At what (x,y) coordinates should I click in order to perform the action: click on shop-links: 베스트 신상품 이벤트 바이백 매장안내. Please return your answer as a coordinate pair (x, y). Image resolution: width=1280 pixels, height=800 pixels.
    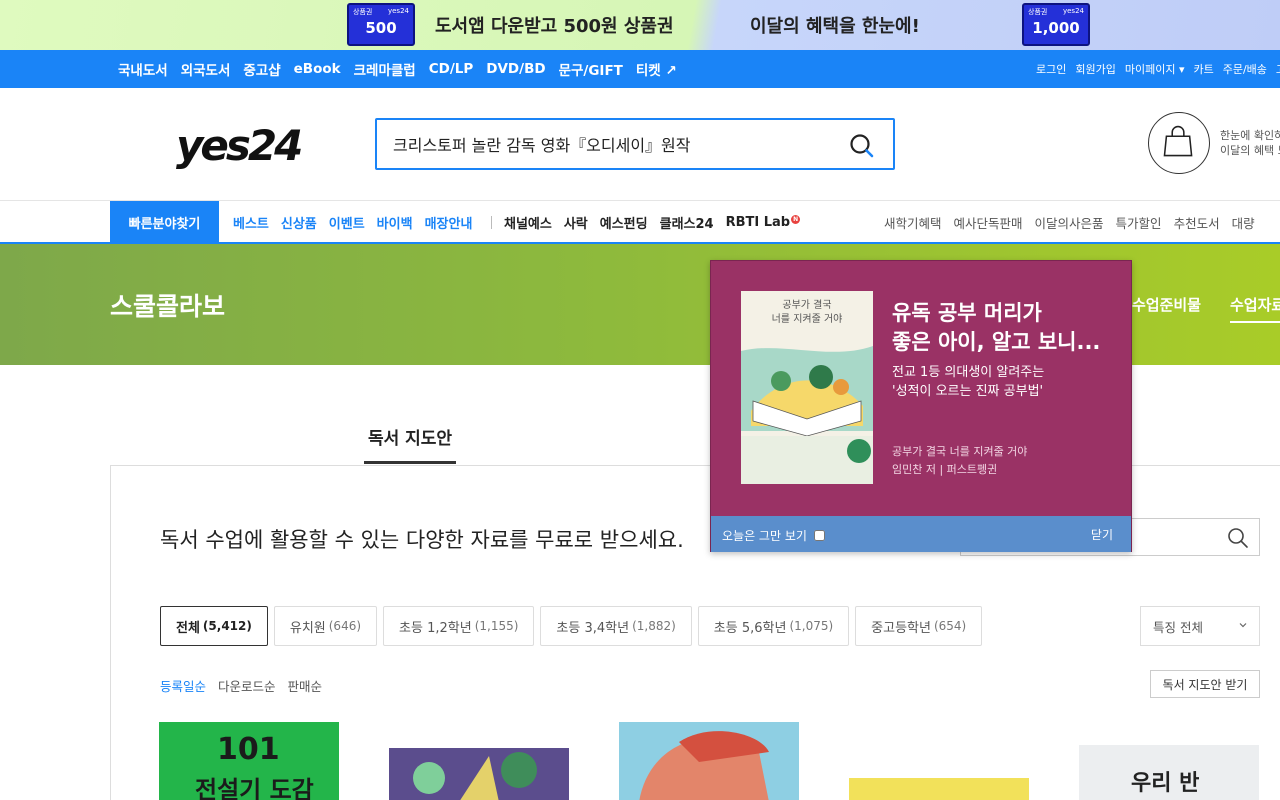
    Looking at the image, I should click on (352, 222).